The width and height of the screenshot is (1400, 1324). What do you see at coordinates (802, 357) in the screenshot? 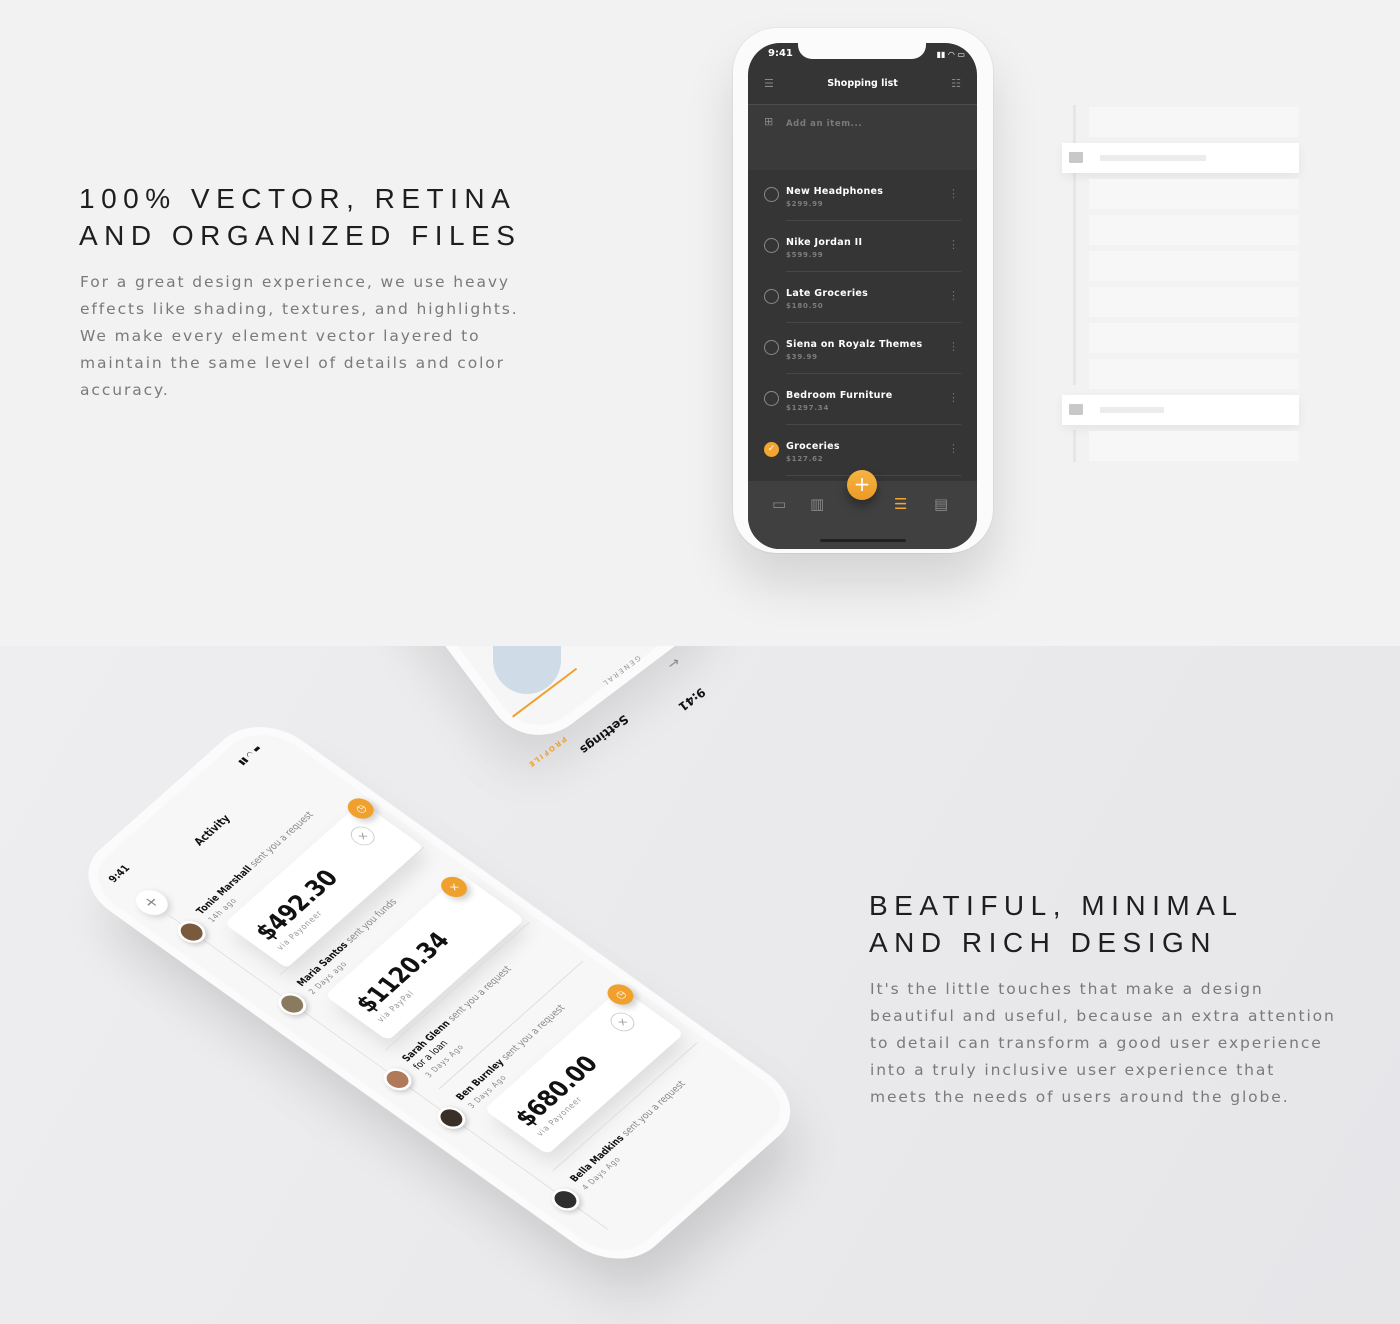
I see `item-price: $39.99` at bounding box center [802, 357].